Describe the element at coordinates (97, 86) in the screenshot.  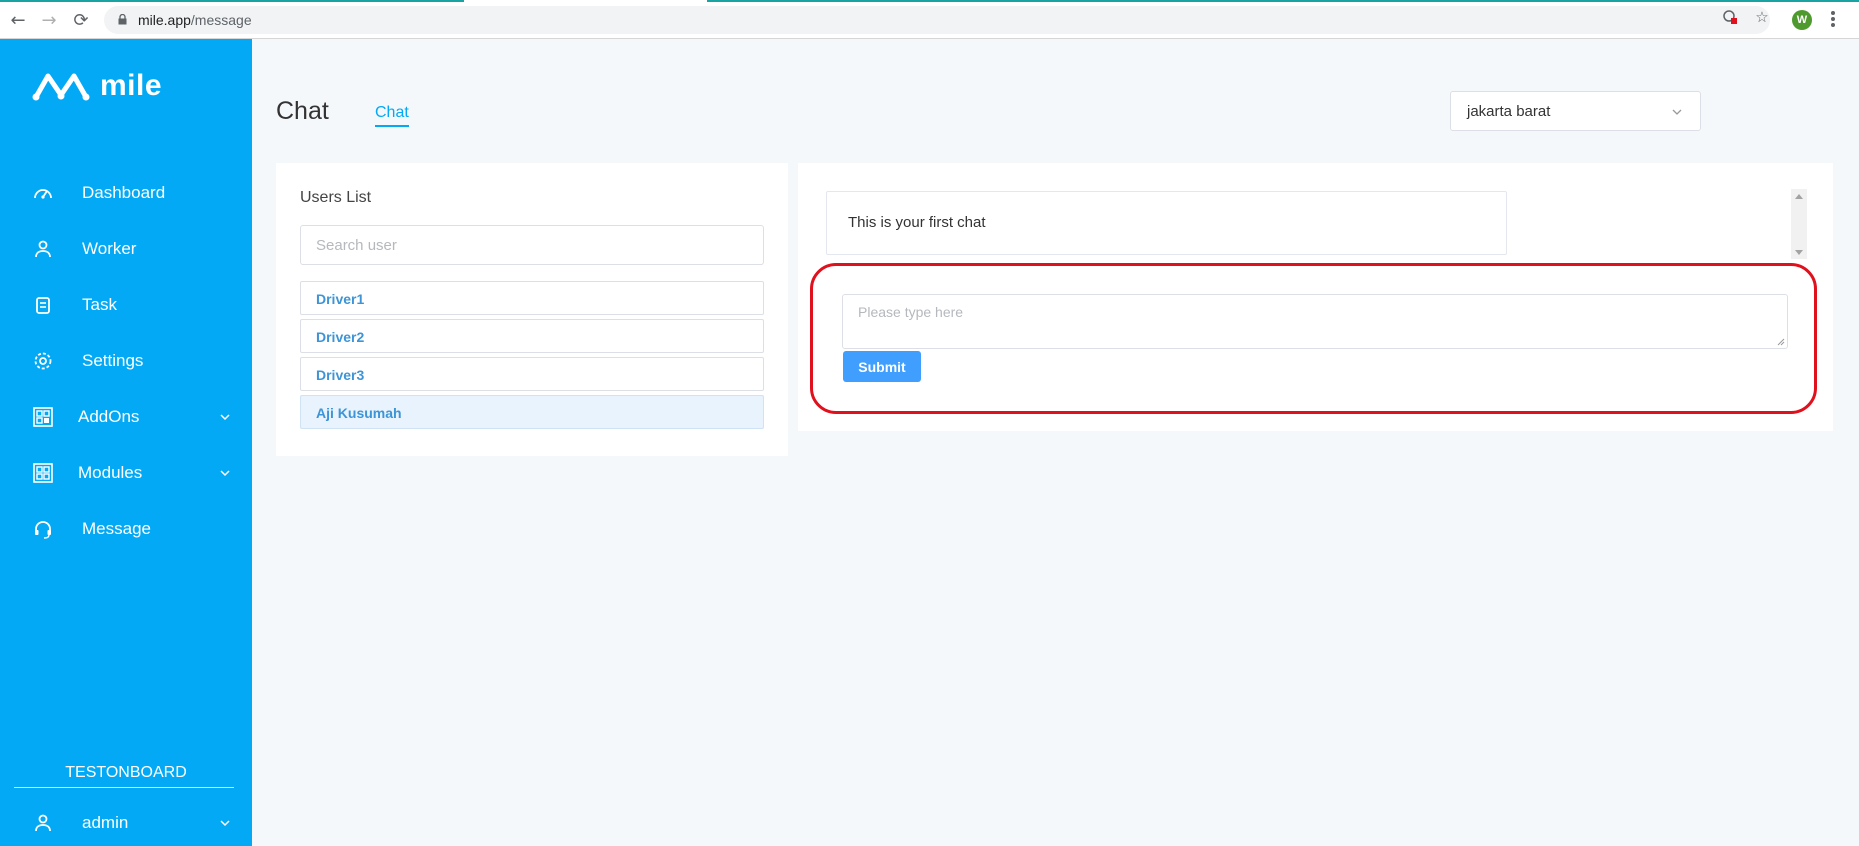
I see `brand-logo: mile` at that location.